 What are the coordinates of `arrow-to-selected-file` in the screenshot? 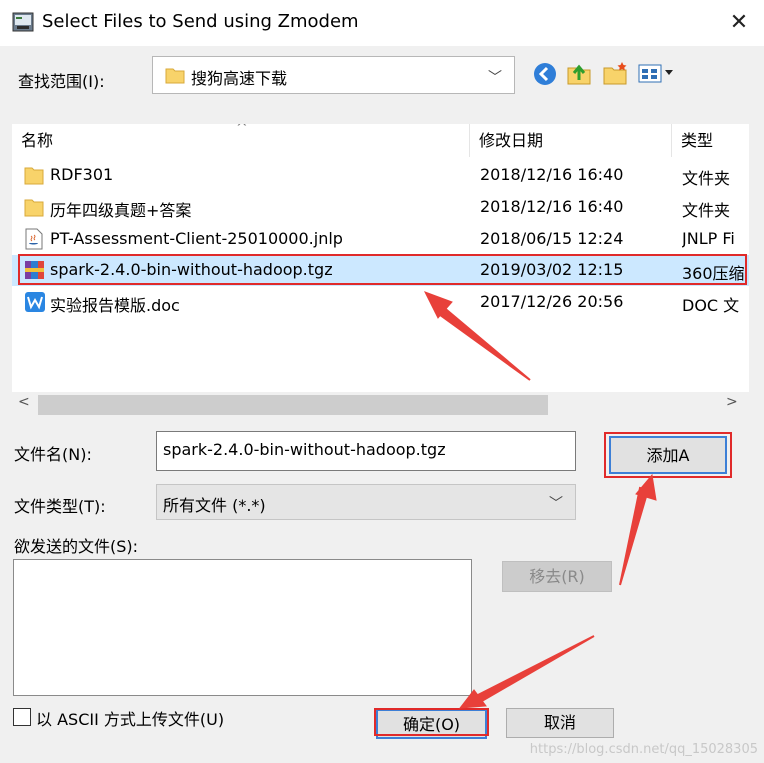 It's located at (482, 342).